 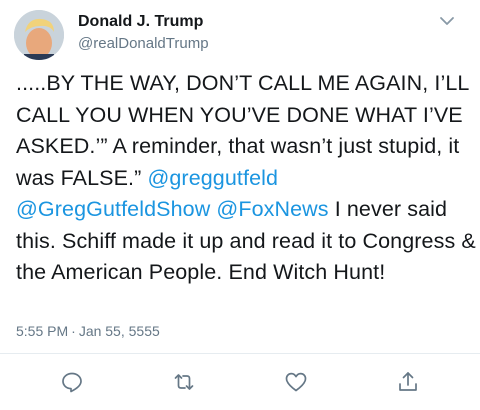 I want to click on avatar, so click(x=39, y=35).